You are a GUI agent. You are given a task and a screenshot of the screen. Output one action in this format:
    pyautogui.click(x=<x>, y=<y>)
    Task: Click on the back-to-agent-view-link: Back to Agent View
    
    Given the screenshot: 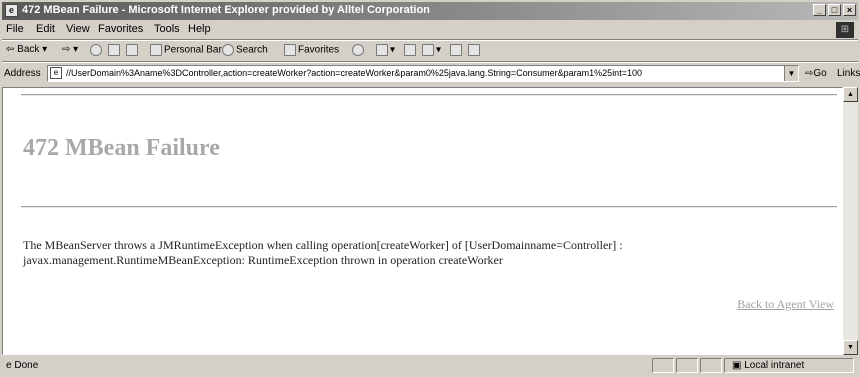 What is the action you would take?
    pyautogui.click(x=785, y=304)
    